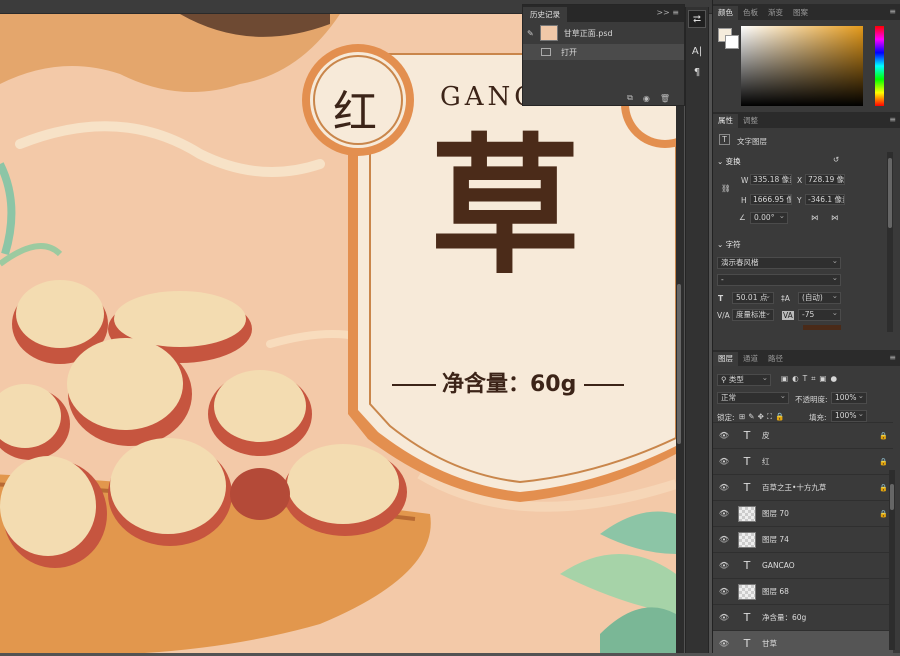 Image resolution: width=900 pixels, height=656 pixels. Describe the element at coordinates (744, 379) in the screenshot. I see `layer-filter-select: ⚲ 类型` at that location.